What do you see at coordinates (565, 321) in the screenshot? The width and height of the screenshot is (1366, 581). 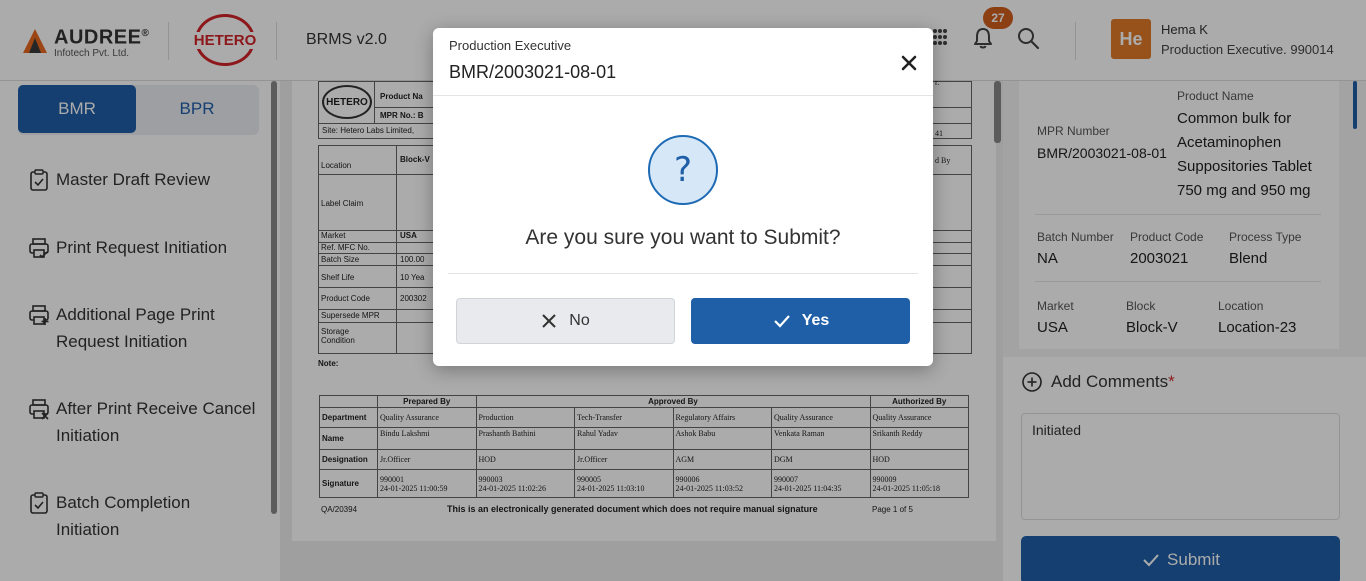 I see `no-button: No` at bounding box center [565, 321].